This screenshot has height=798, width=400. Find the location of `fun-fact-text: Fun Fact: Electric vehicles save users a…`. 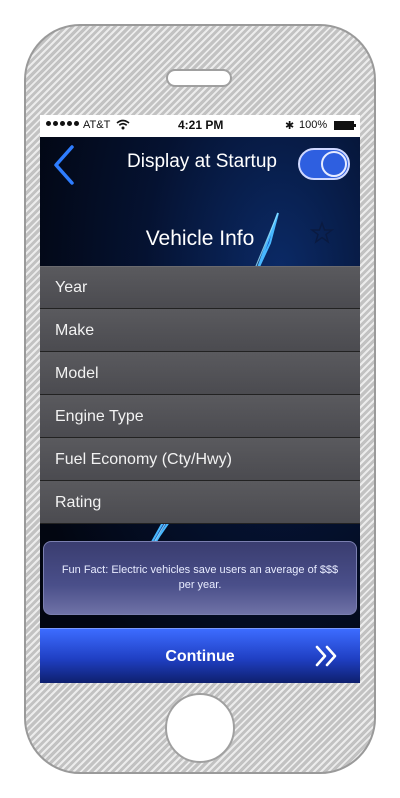

fun-fact-text: Fun Fact: Electric vehicles save users a… is located at coordinates (200, 577).